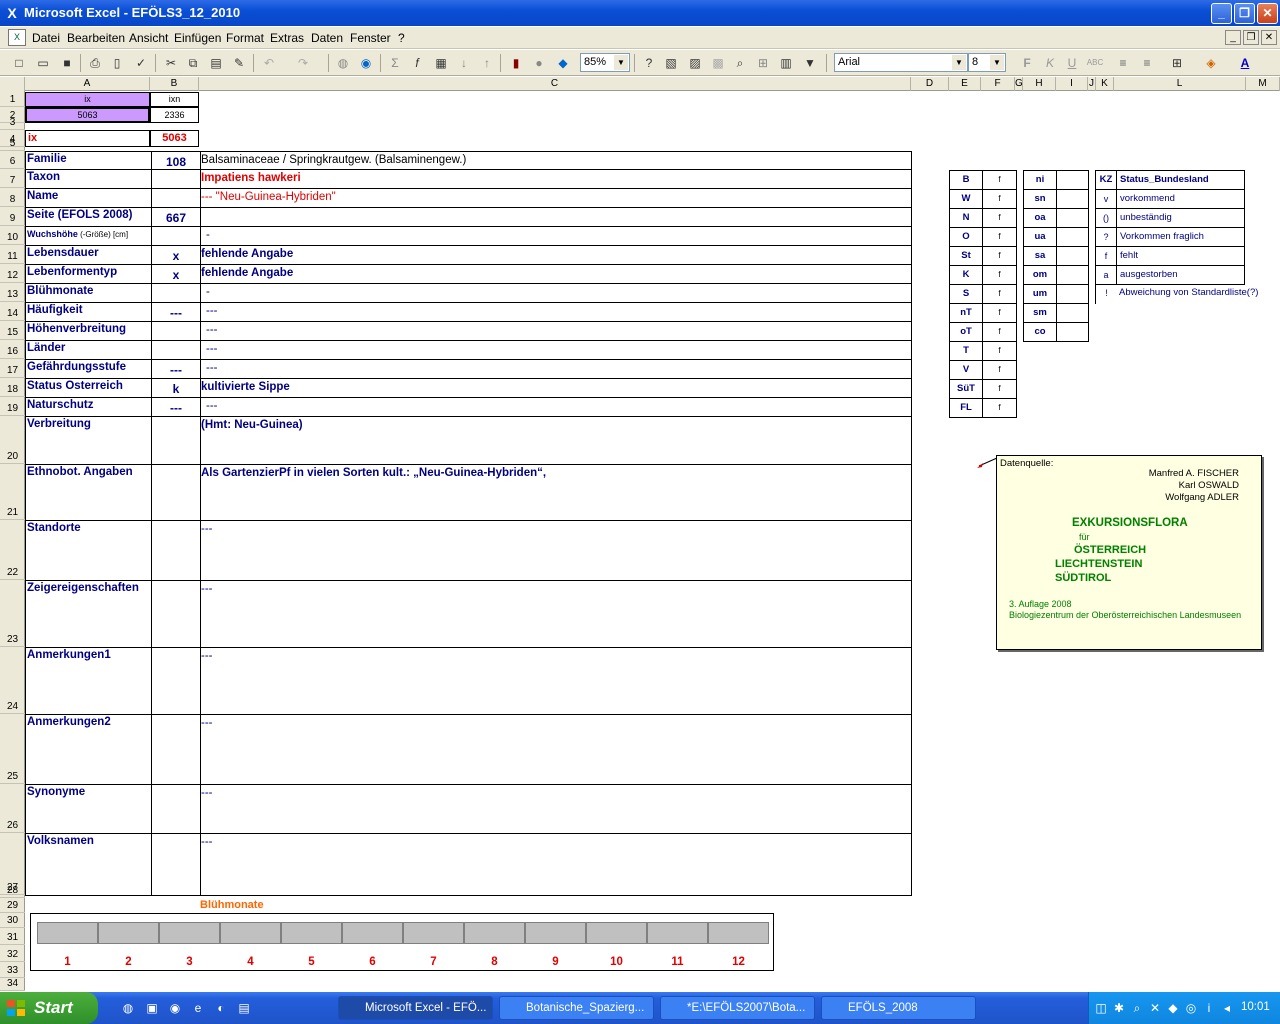 This screenshot has height=1024, width=1280. Describe the element at coordinates (1040, 180) in the screenshot. I see `zone-code: ni` at that location.